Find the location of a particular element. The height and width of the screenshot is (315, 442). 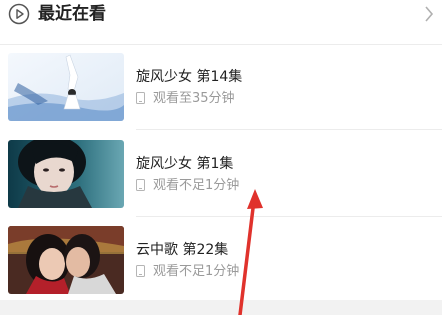

progress-text: 观看至35分钟 is located at coordinates (194, 98).